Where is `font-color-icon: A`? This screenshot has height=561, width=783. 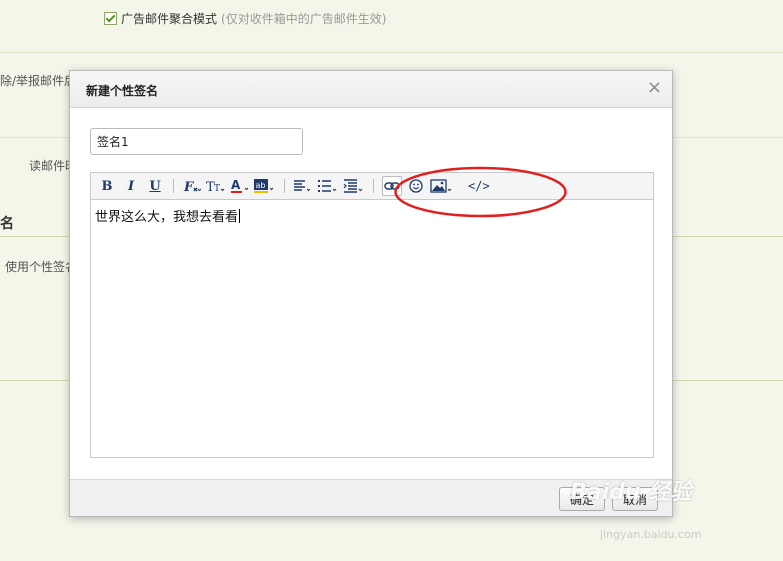 font-color-icon: A is located at coordinates (240, 186).